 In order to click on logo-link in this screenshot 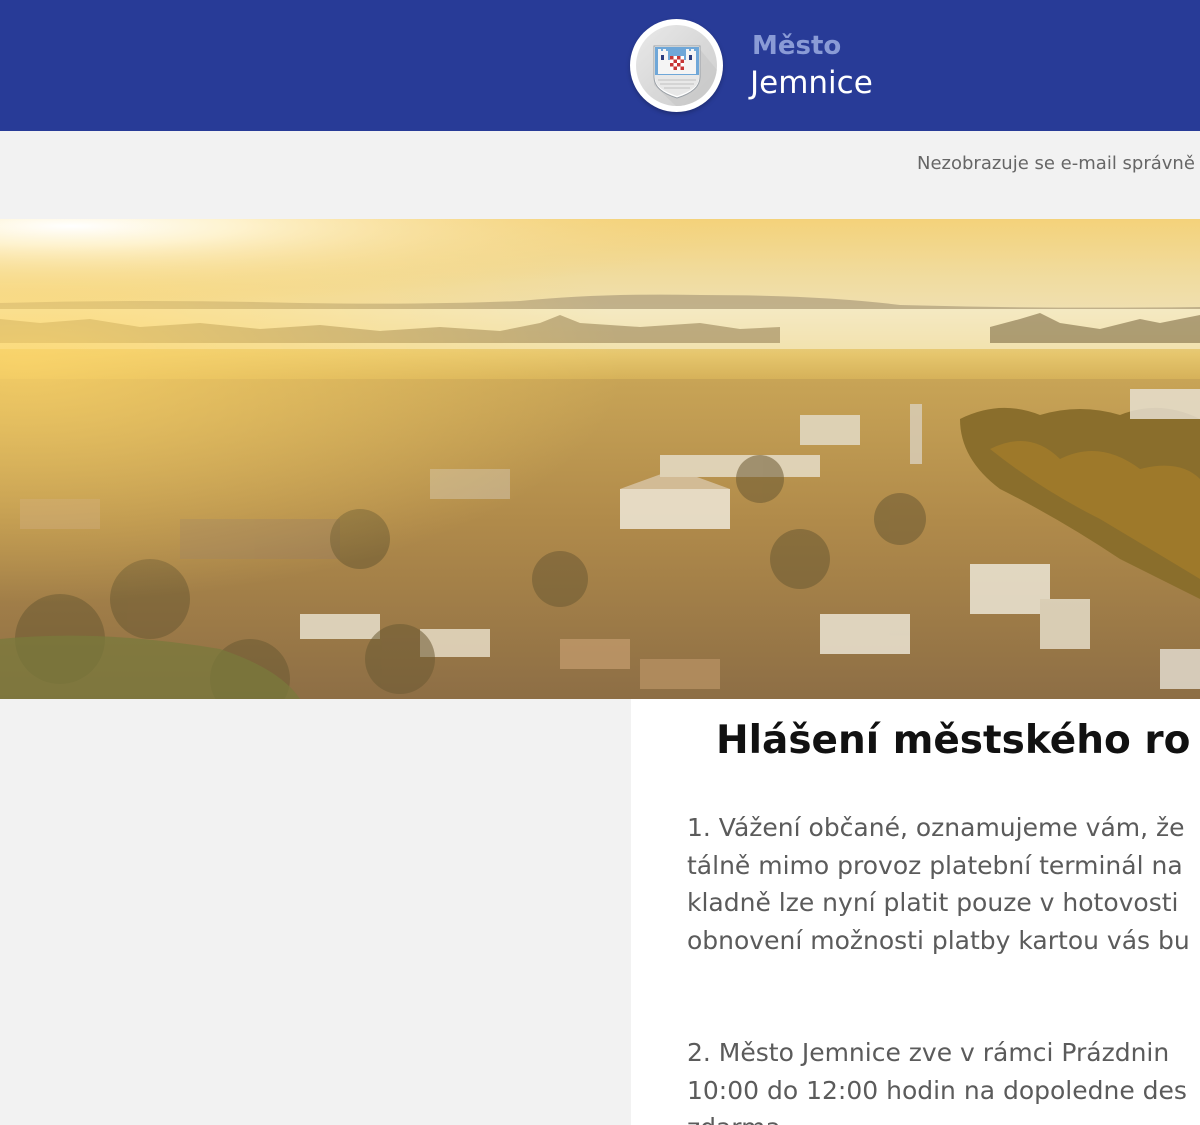, I will do `click(676, 65)`.